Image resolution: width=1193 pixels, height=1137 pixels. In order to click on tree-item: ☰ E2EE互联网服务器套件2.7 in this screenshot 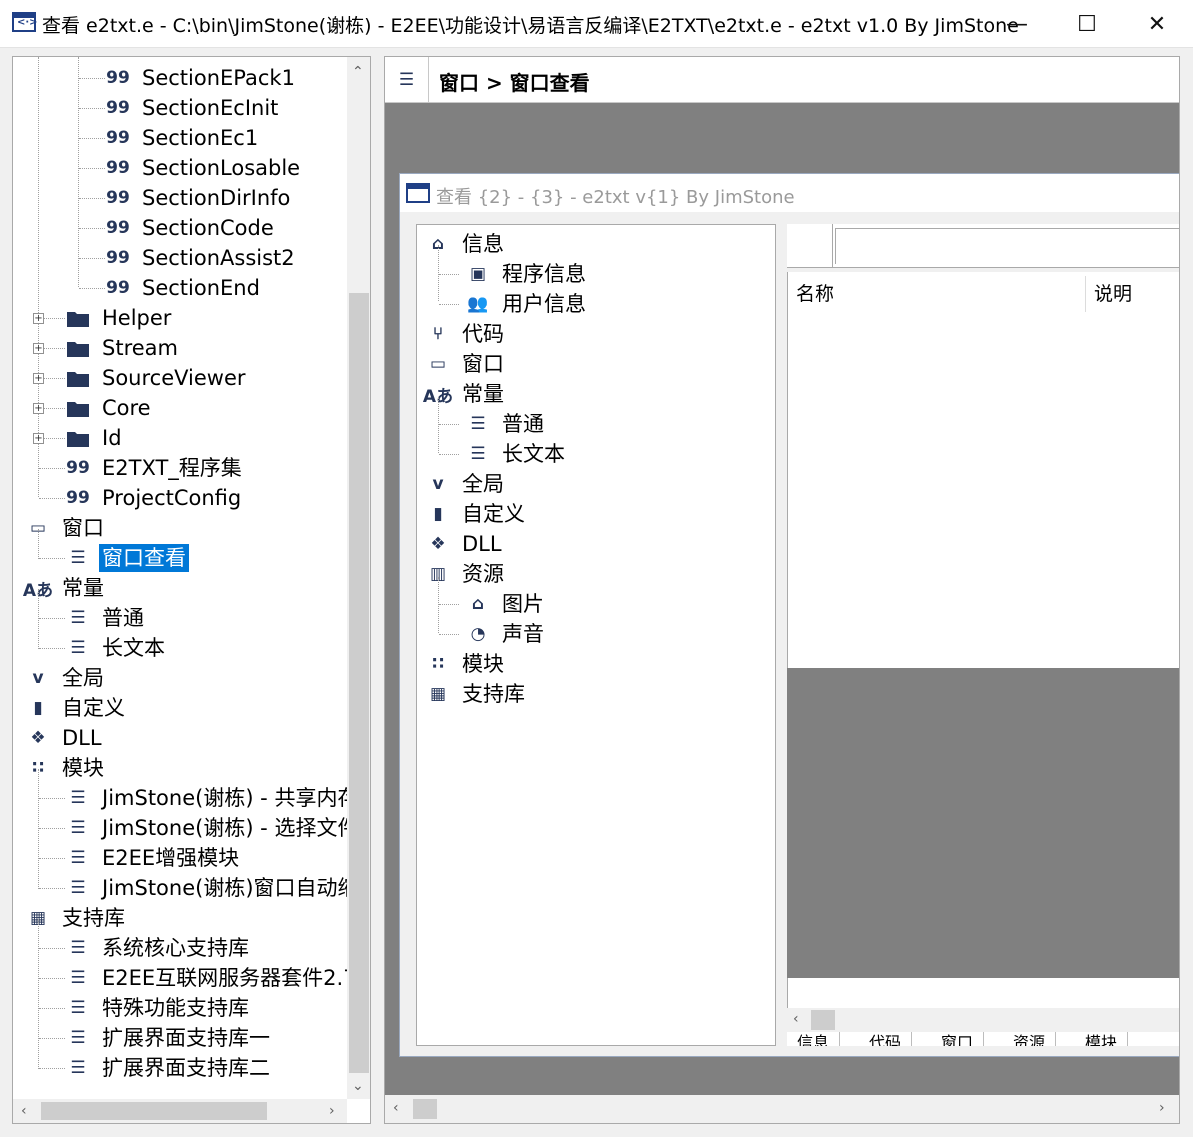, I will do `click(206, 978)`.